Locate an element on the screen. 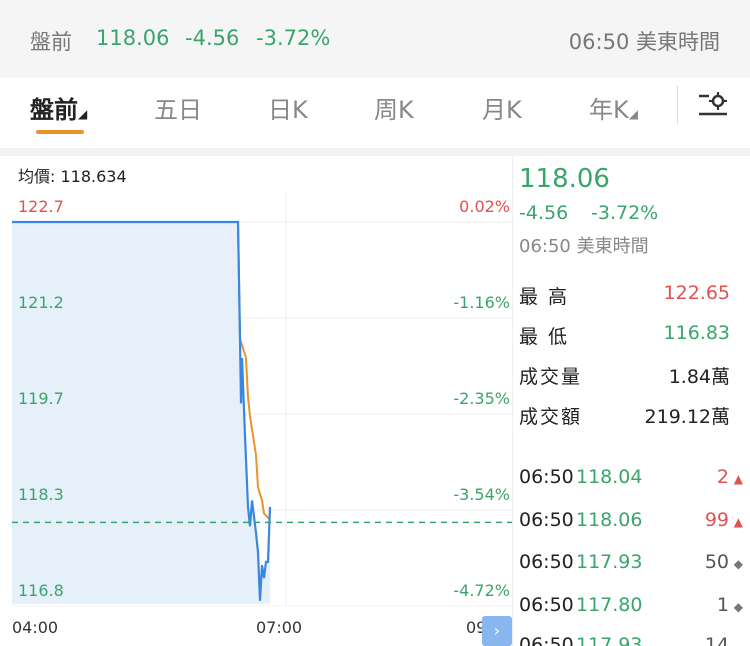  quote-time: 06:50 美東時間 is located at coordinates (644, 42).